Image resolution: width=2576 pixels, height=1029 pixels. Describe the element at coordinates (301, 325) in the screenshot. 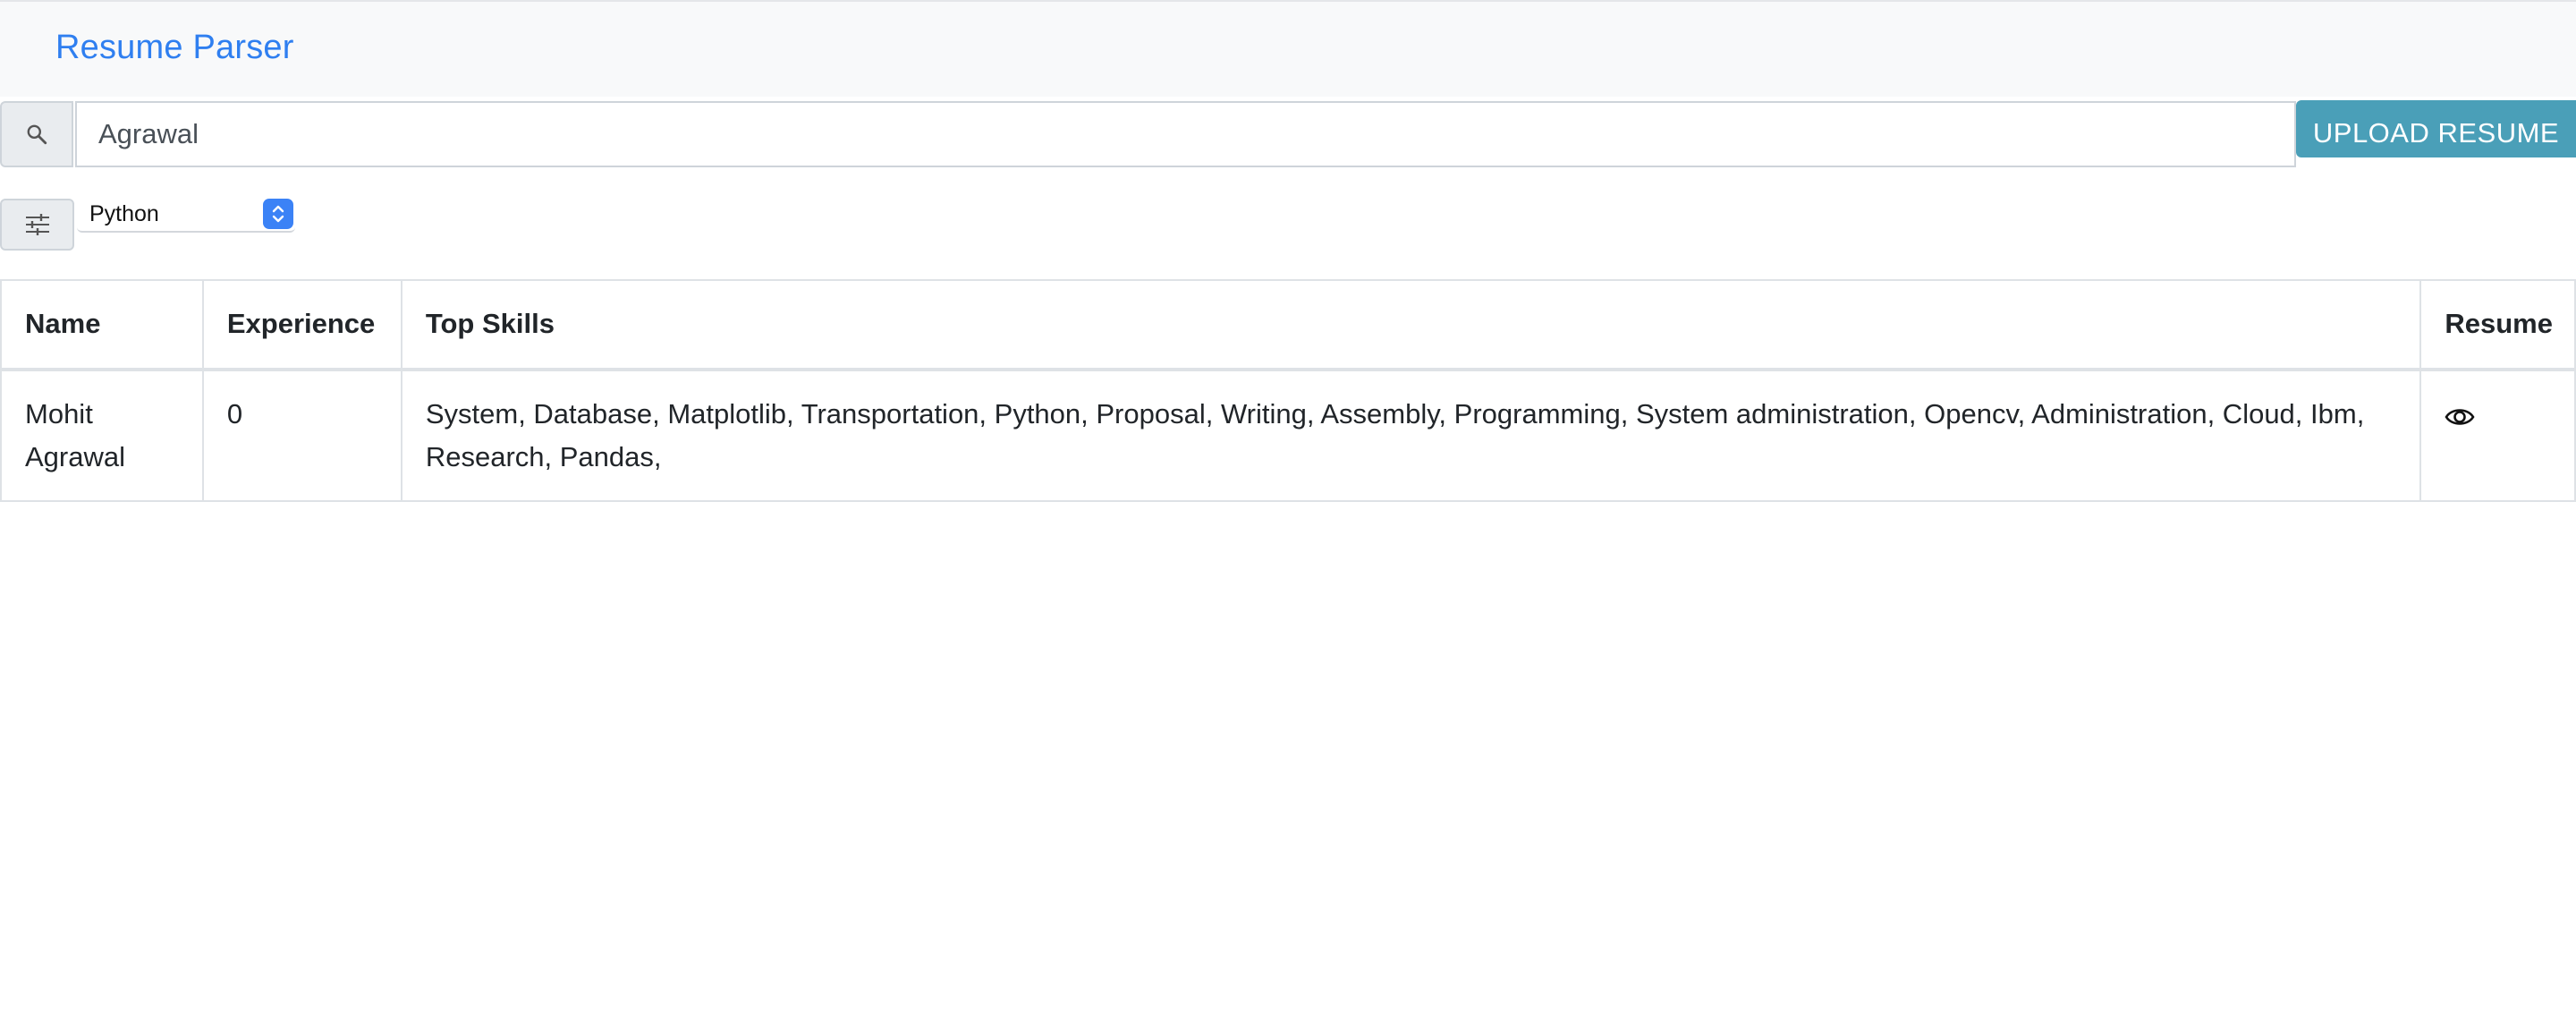

I see `header-experience: Experience` at that location.